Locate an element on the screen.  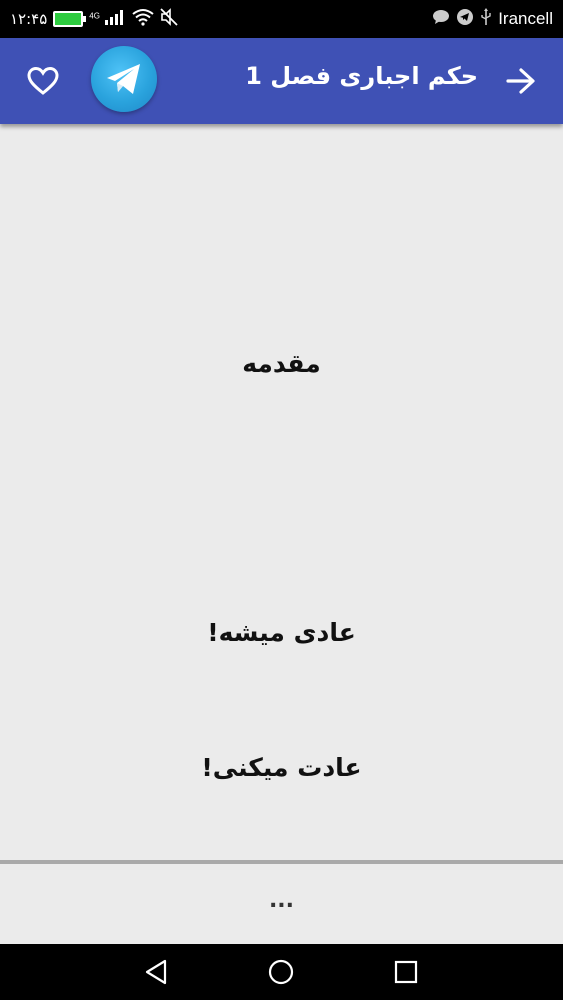
back-button is located at coordinates (521, 81).